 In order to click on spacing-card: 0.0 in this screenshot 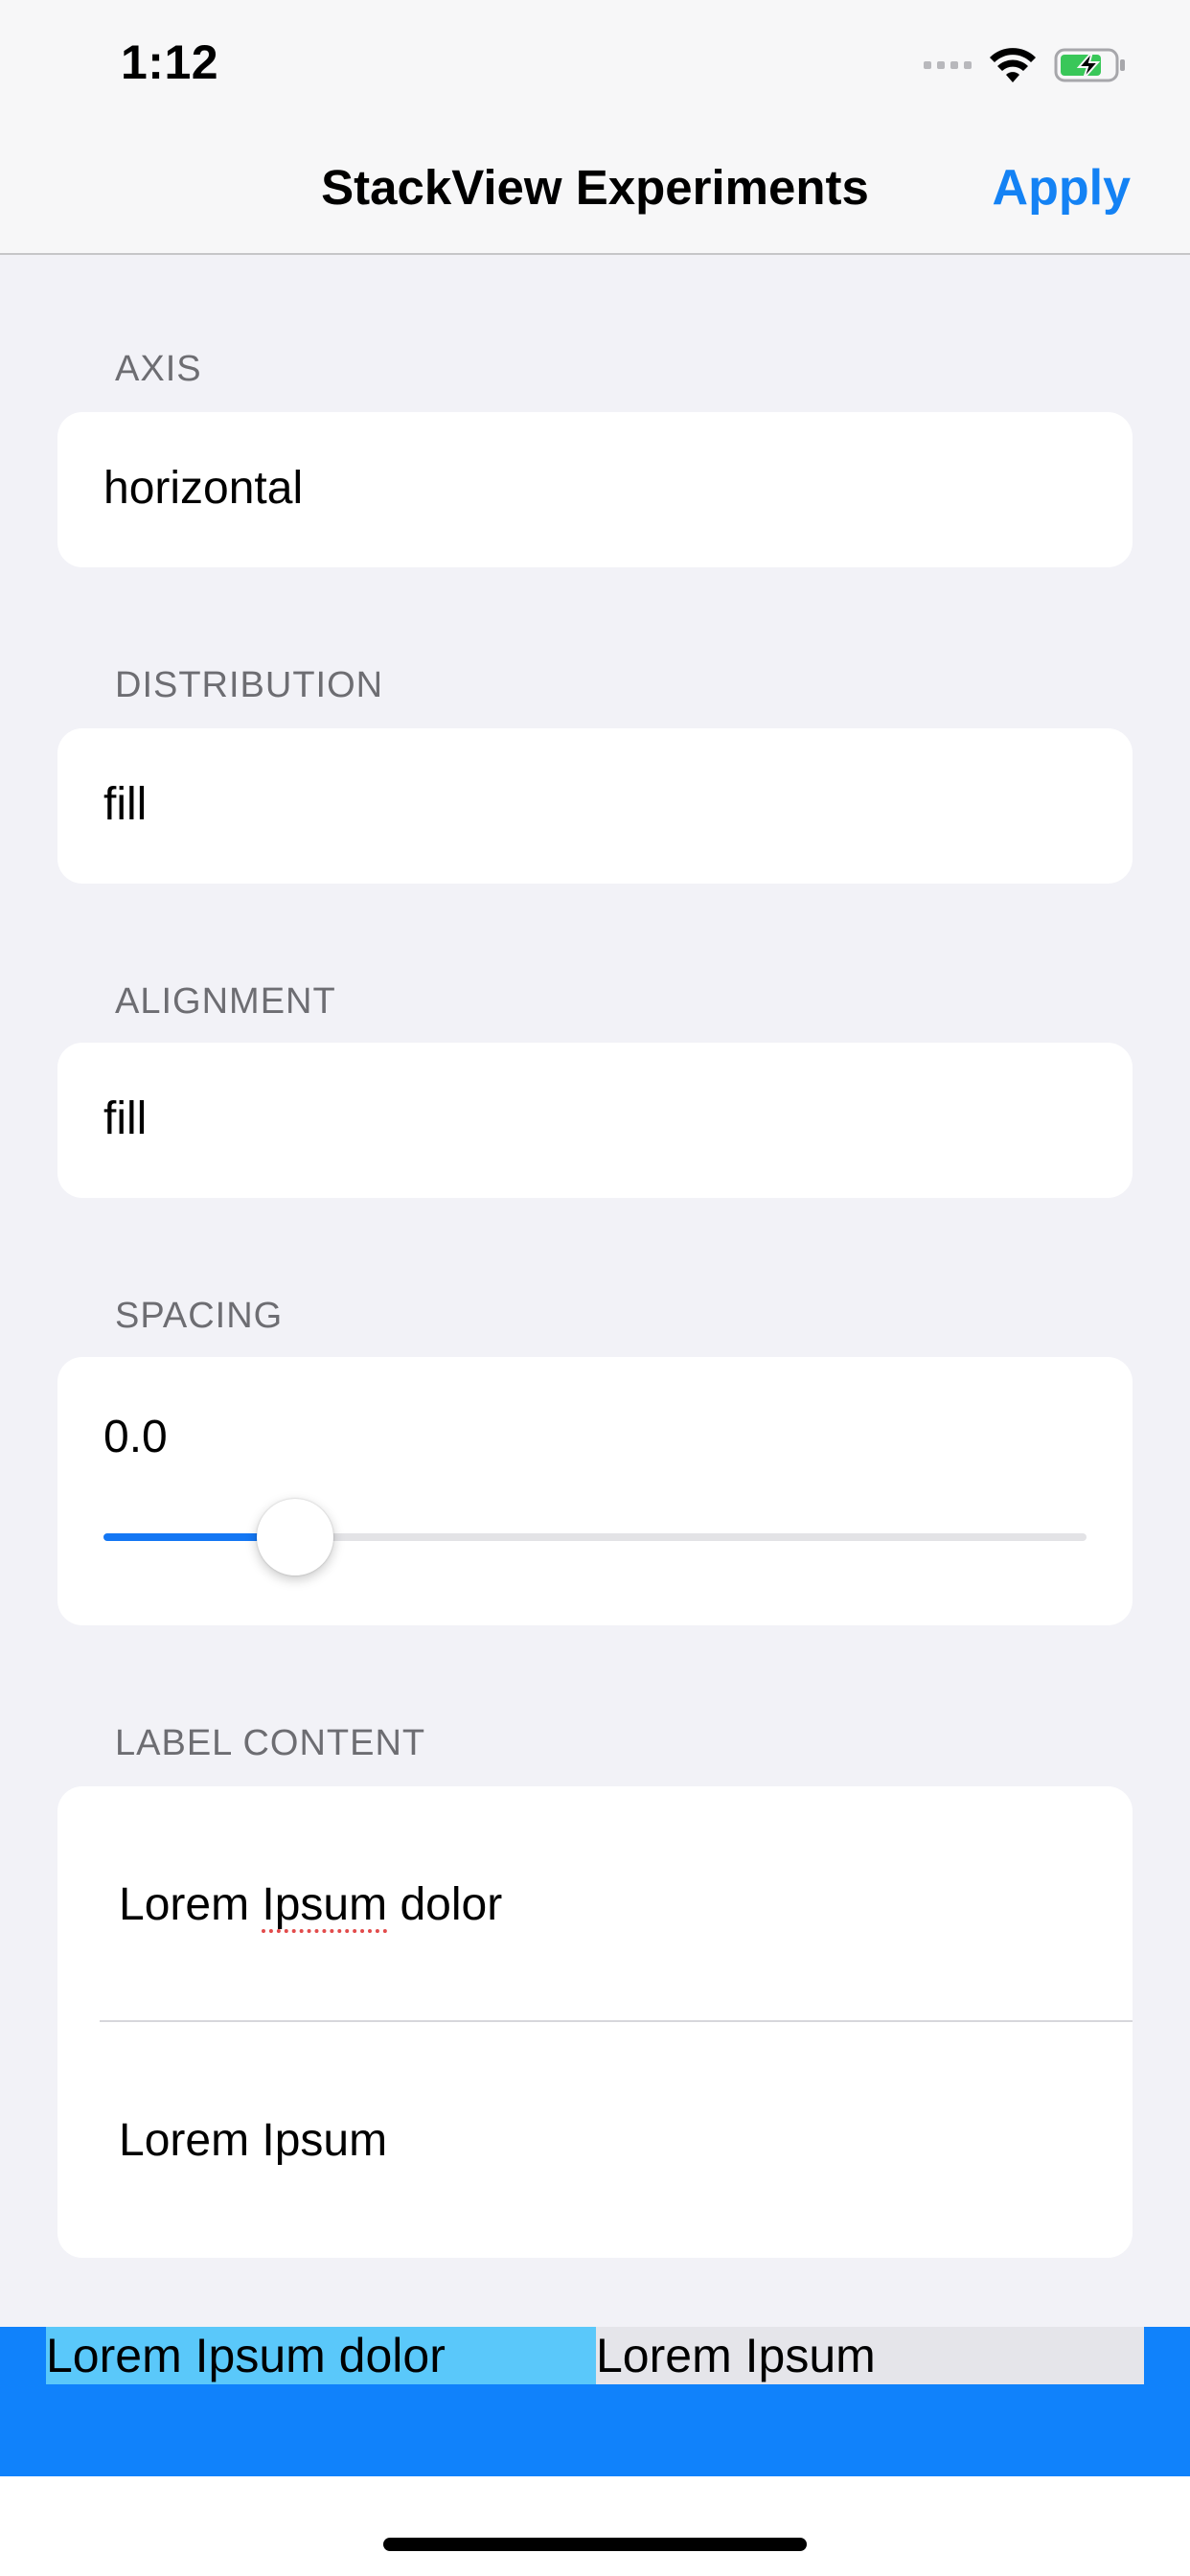, I will do `click(595, 1491)`.